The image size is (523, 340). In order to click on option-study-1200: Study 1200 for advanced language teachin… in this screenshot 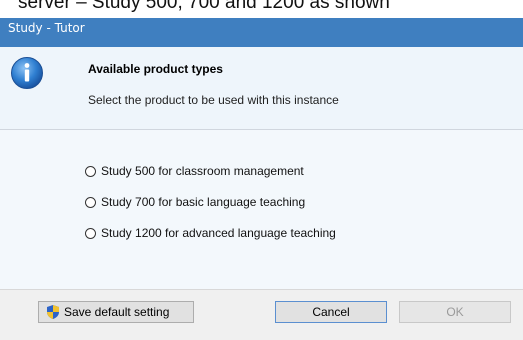, I will do `click(210, 233)`.